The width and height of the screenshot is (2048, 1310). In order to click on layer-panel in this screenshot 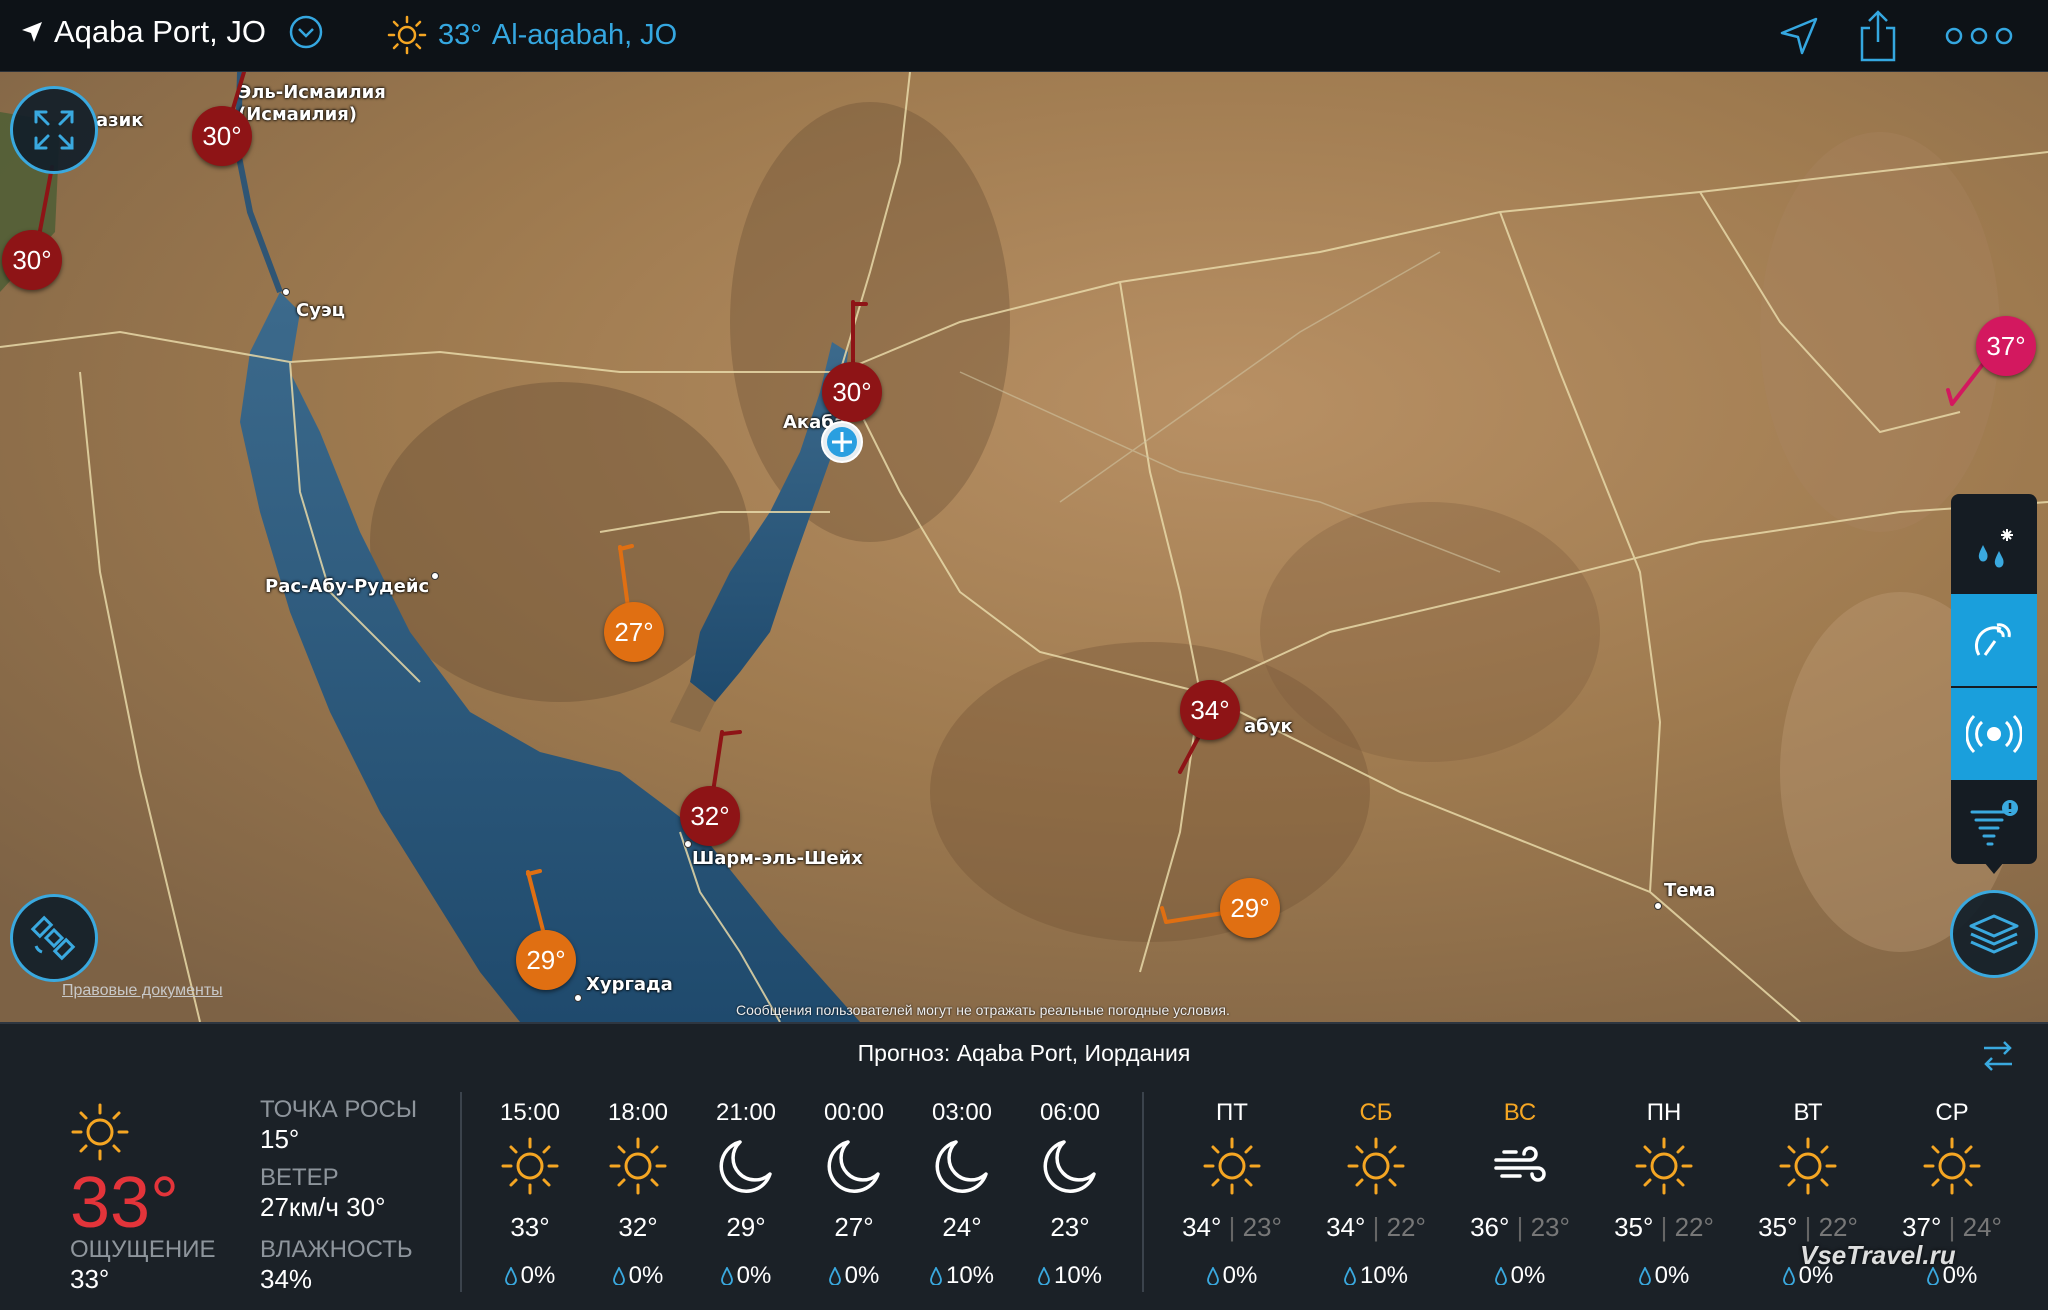, I will do `click(1994, 679)`.